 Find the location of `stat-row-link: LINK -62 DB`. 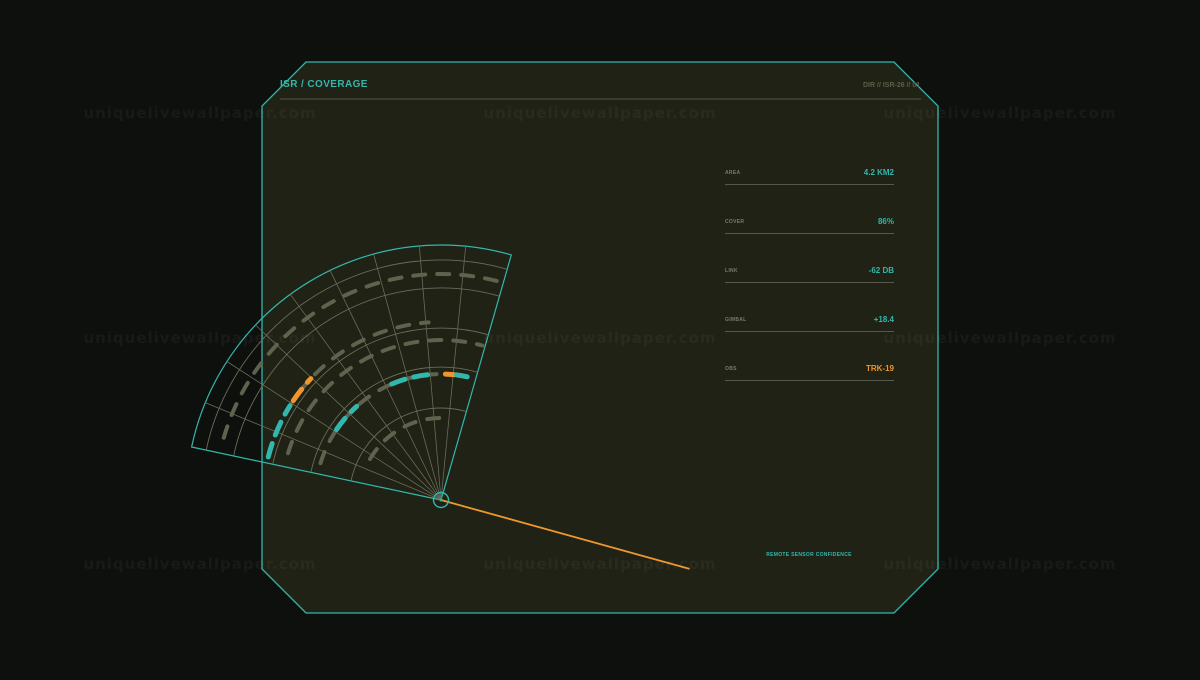

stat-row-link: LINK -62 DB is located at coordinates (809, 282).